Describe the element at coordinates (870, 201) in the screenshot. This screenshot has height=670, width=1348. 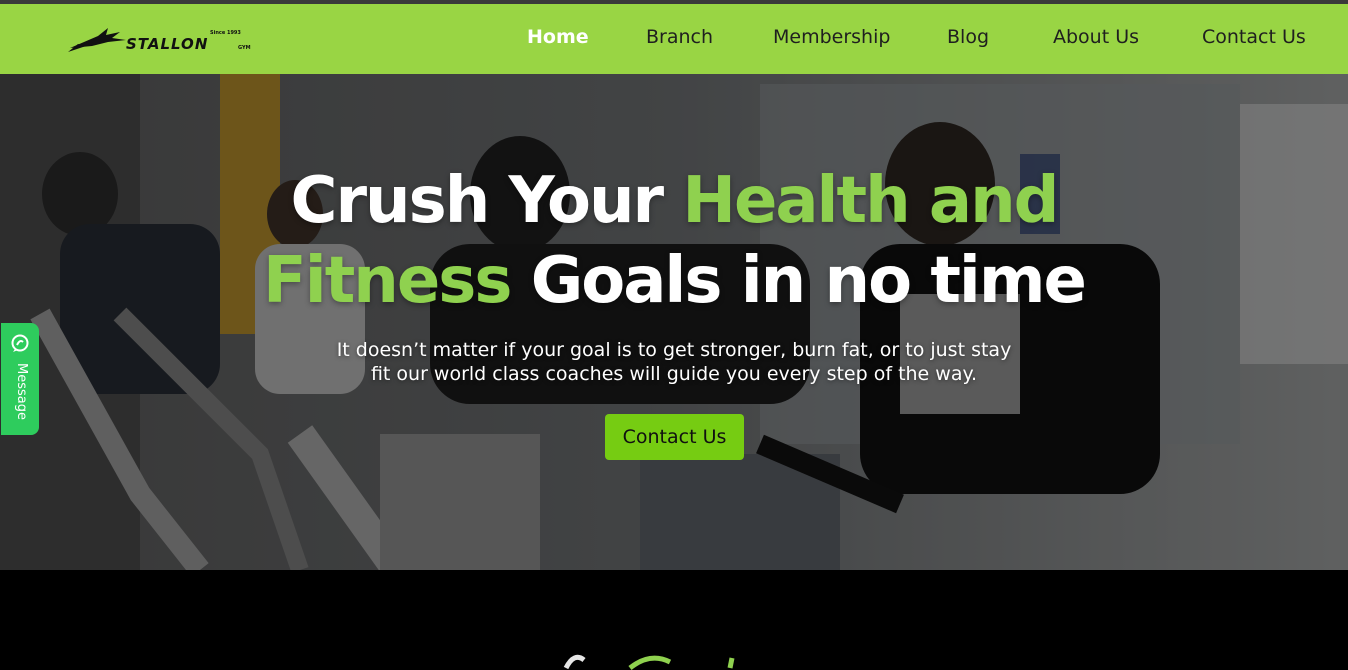
I see `headline-accent-health: Health and` at that location.